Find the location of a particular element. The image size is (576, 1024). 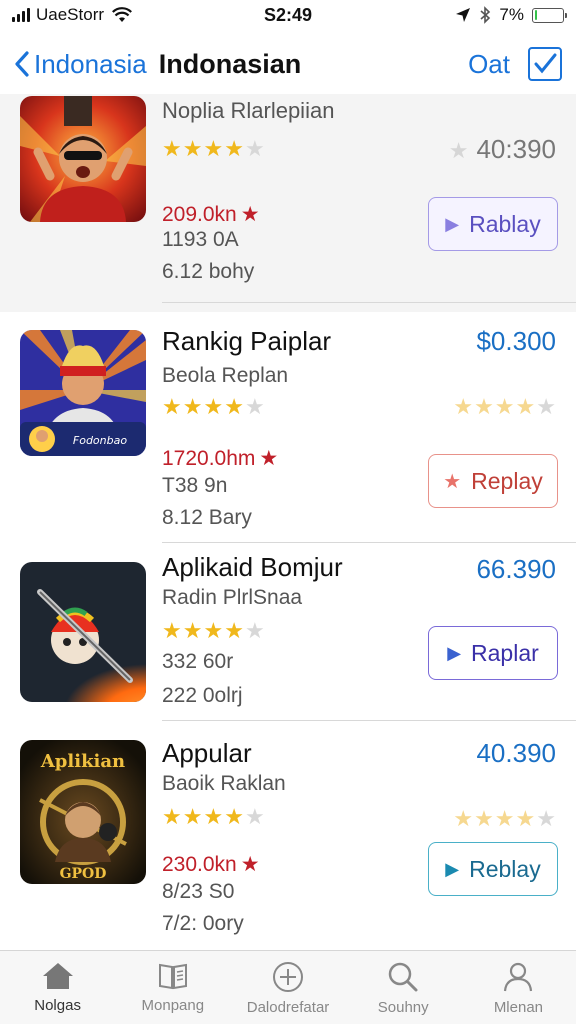

tab-label: Souhny is located at coordinates (403, 1007).